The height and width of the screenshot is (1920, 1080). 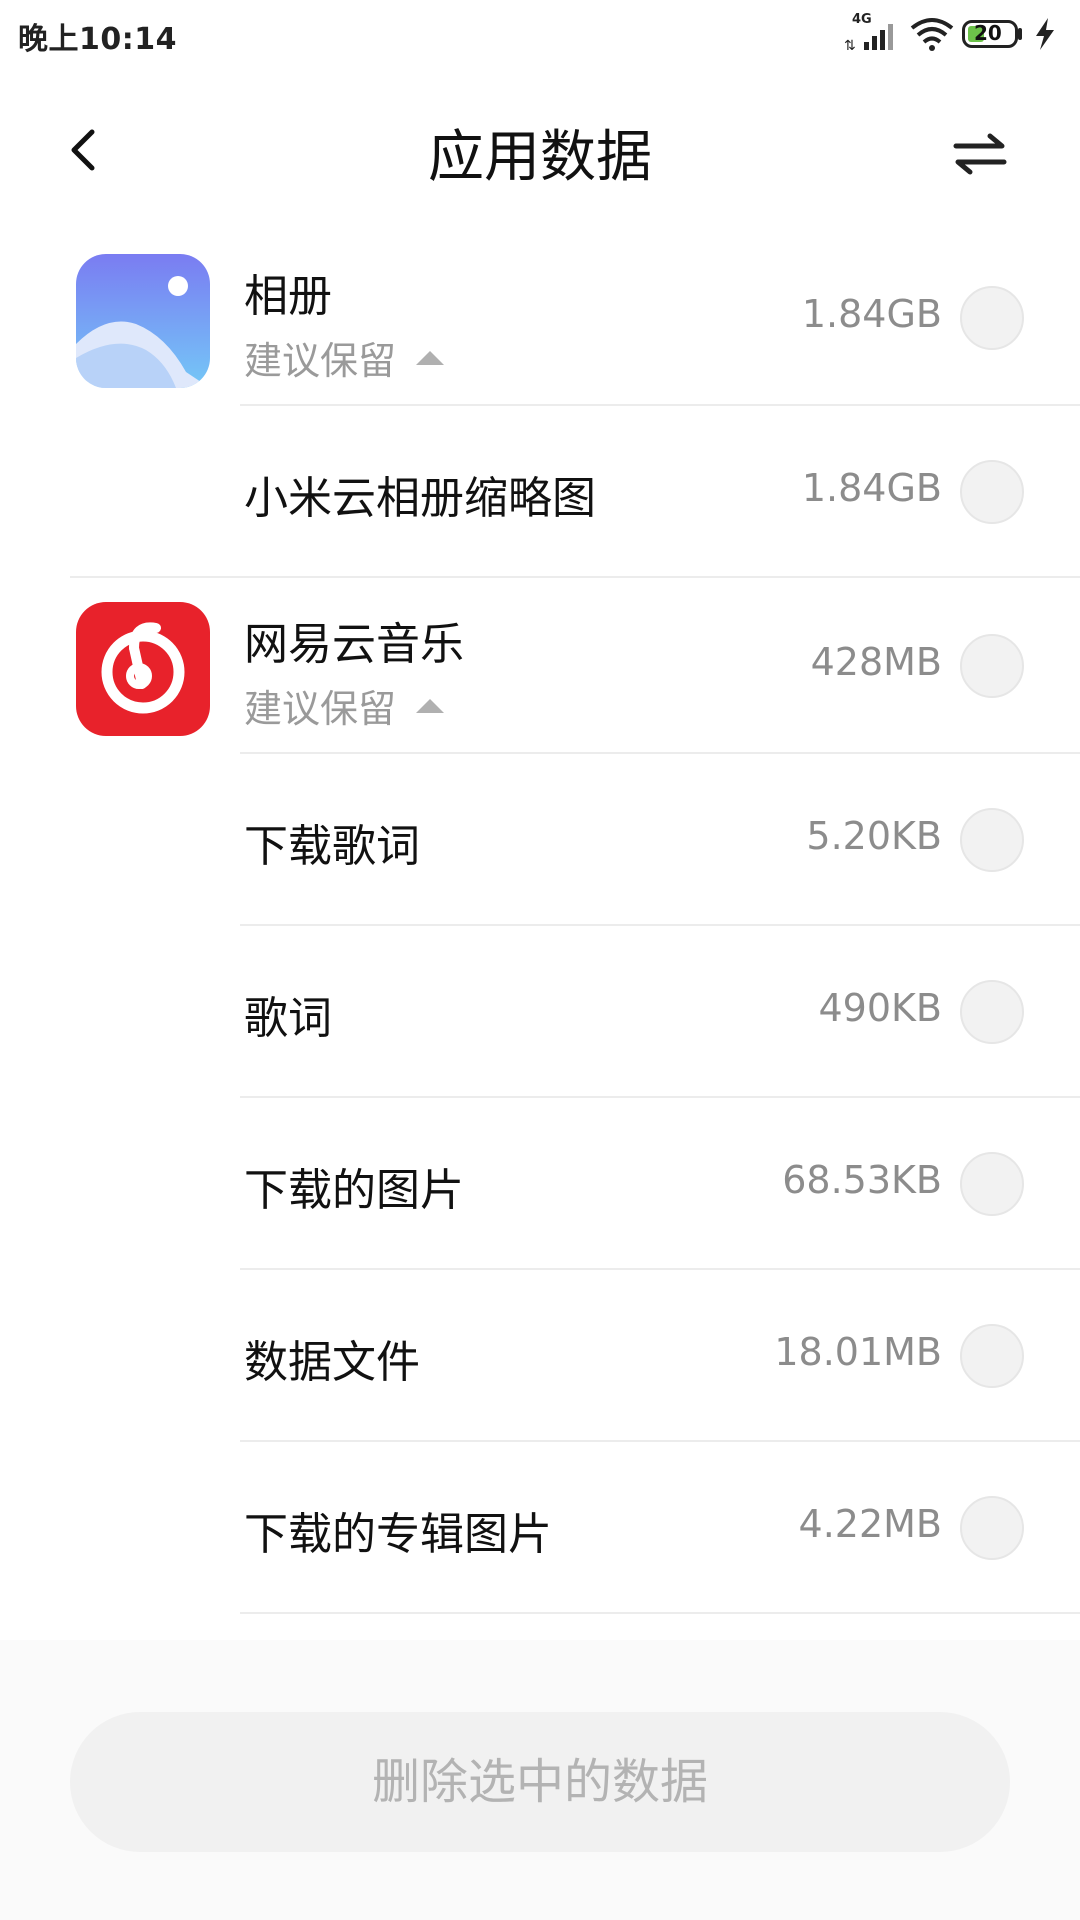 I want to click on status-icons: 4G ⇅ 20, so click(x=952, y=35).